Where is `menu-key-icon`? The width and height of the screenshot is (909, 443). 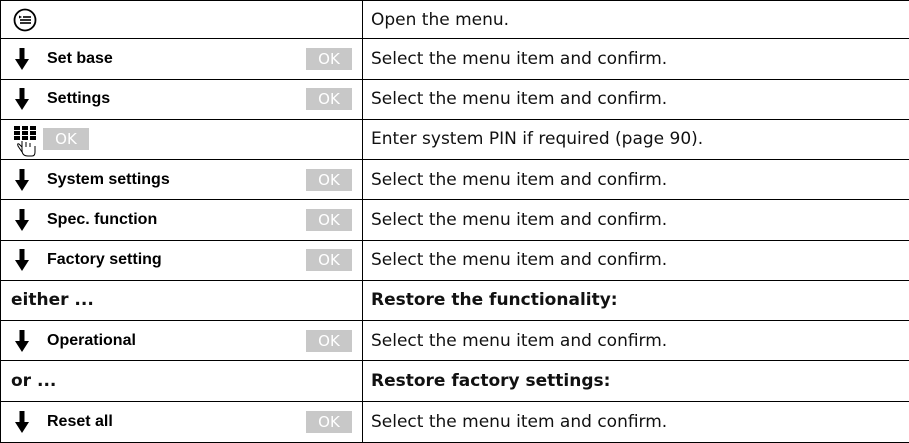
menu-key-icon is located at coordinates (25, 20).